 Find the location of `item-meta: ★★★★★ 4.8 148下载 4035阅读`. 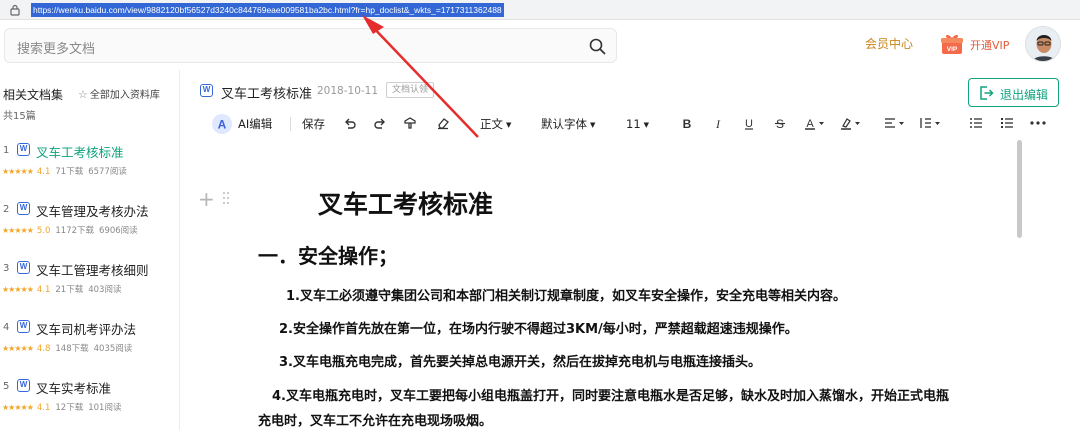

item-meta: ★★★★★ 4.8 148下载 4035阅读 is located at coordinates (67, 348).